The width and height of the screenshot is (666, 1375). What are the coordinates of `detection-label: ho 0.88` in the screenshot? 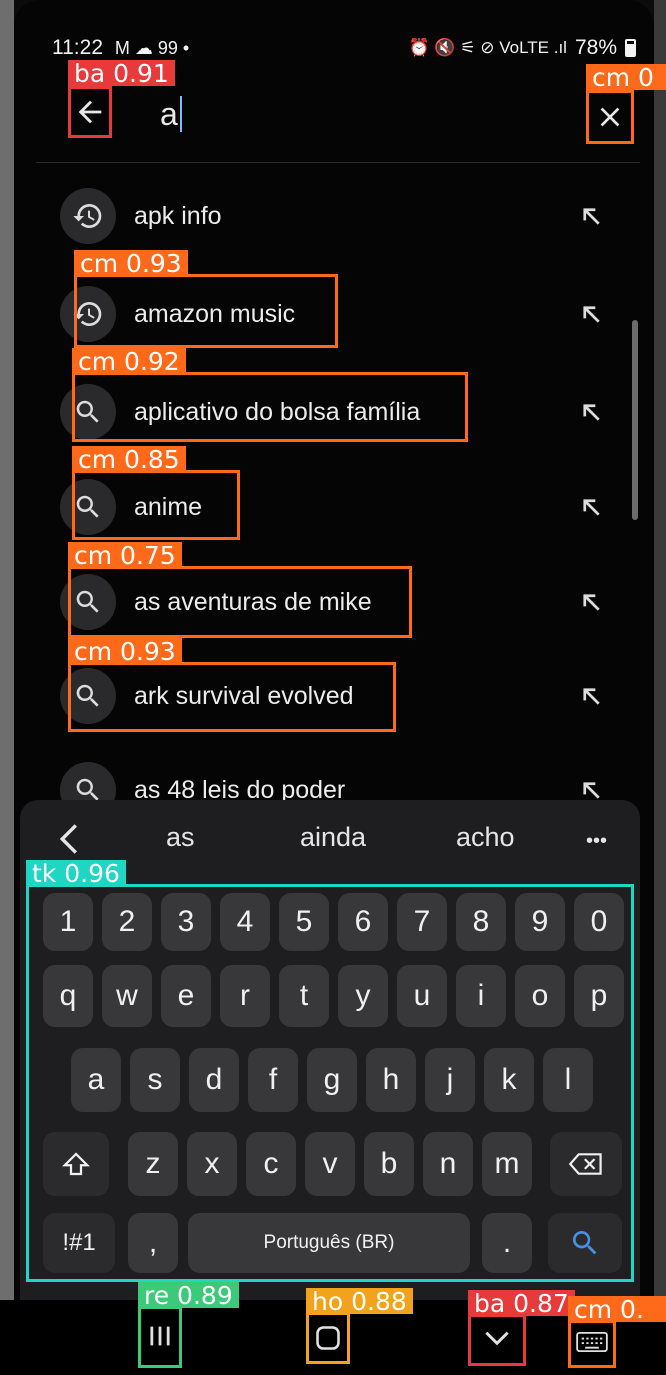 It's located at (359, 1301).